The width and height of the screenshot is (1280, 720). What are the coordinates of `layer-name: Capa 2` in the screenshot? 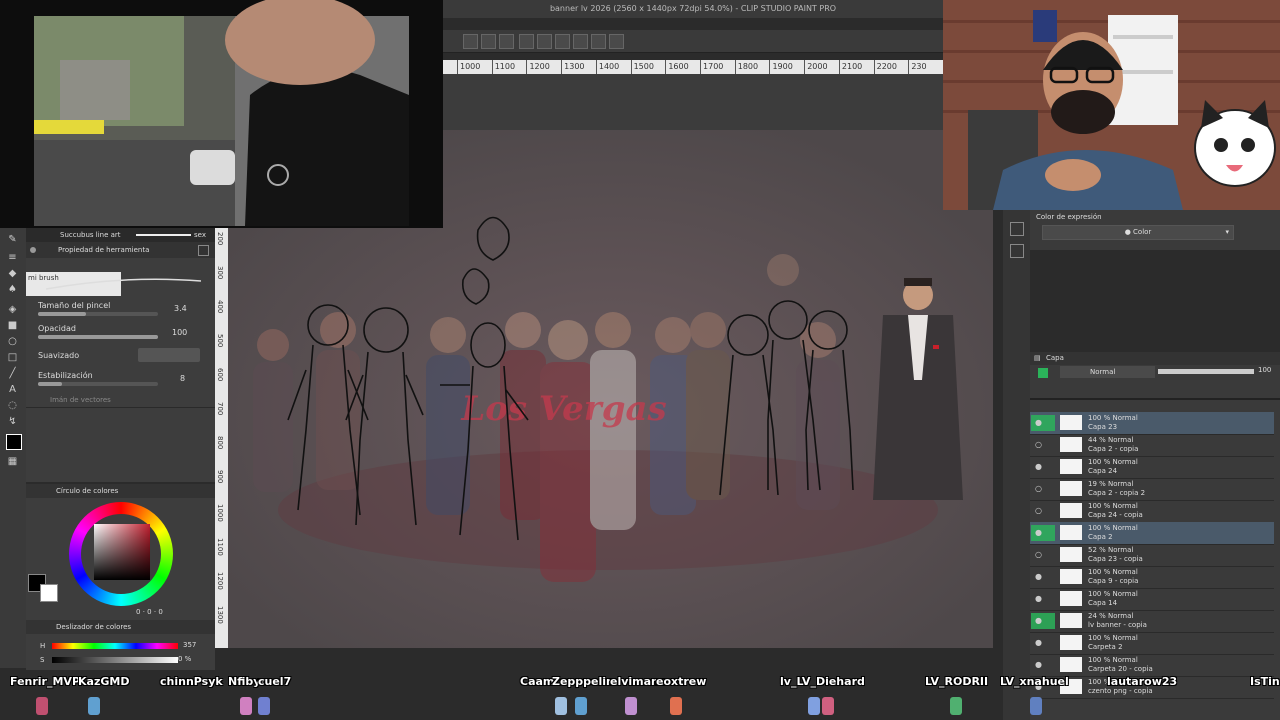 It's located at (1100, 537).